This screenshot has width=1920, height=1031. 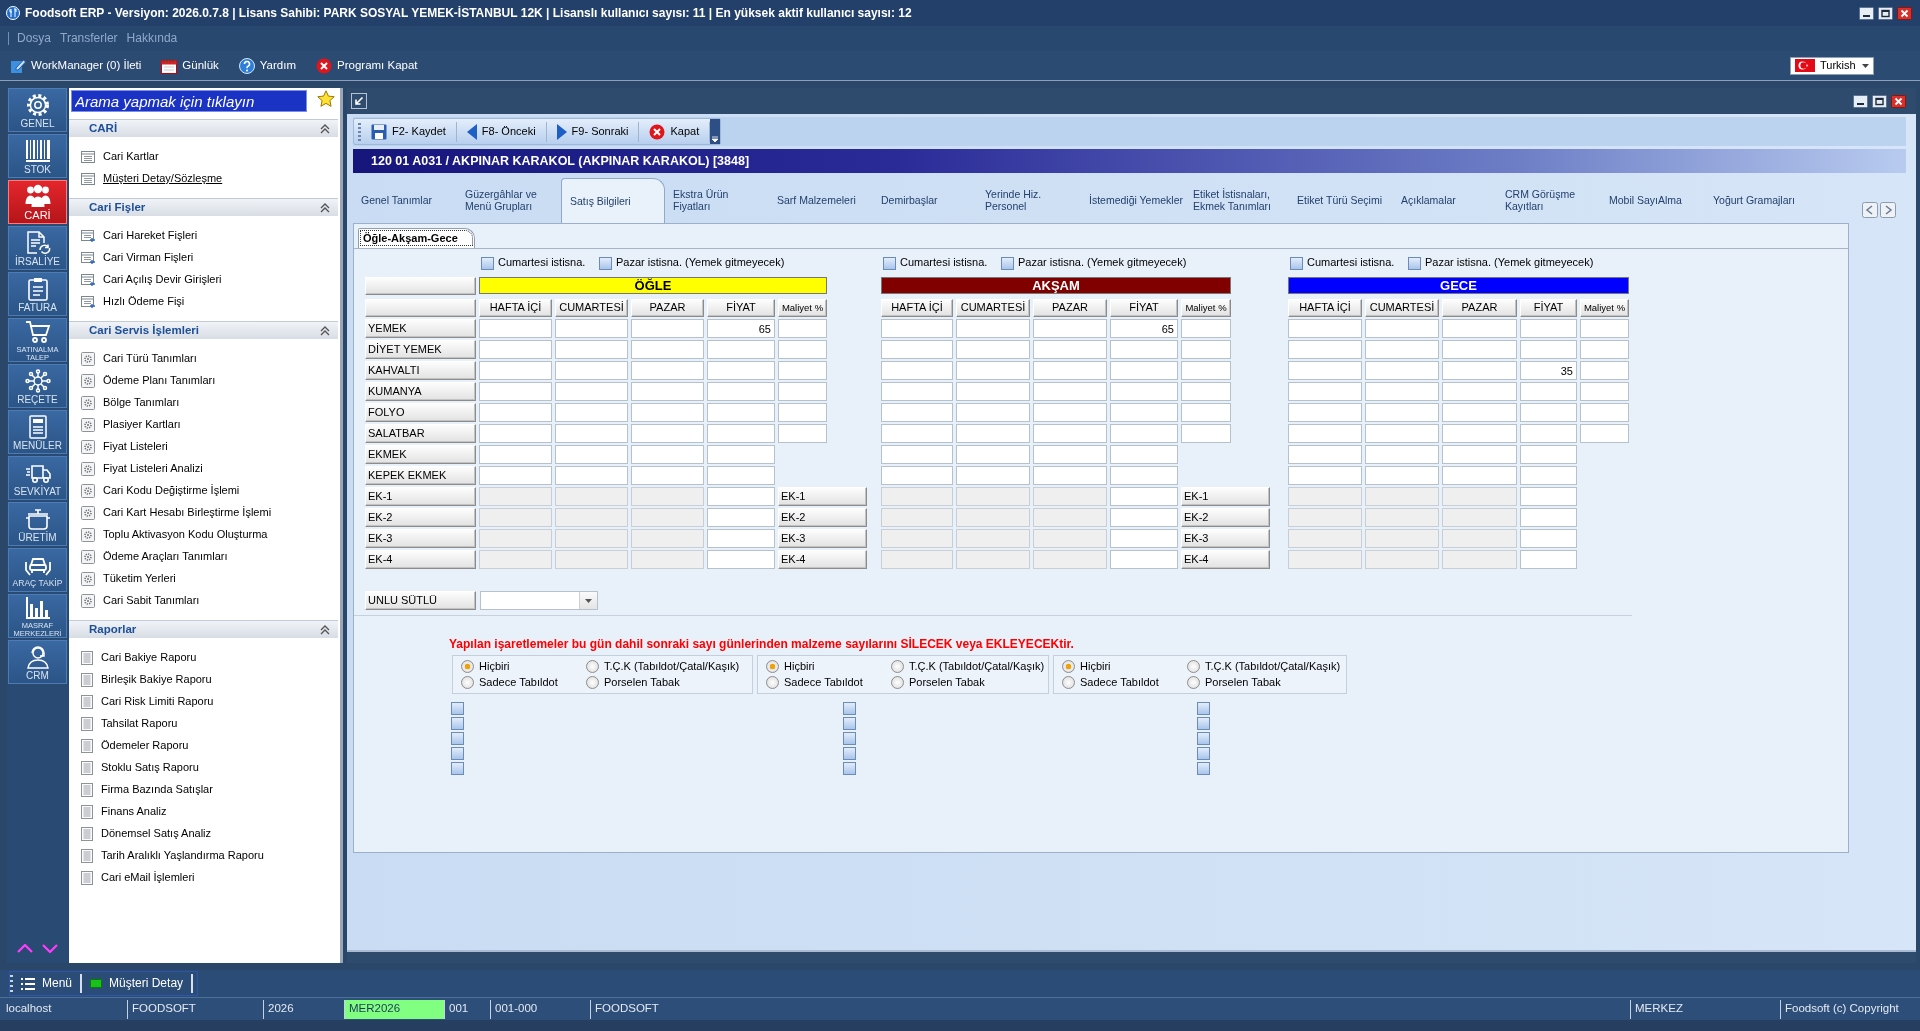 What do you see at coordinates (34, 38) in the screenshot?
I see `menu-item: Dosya` at bounding box center [34, 38].